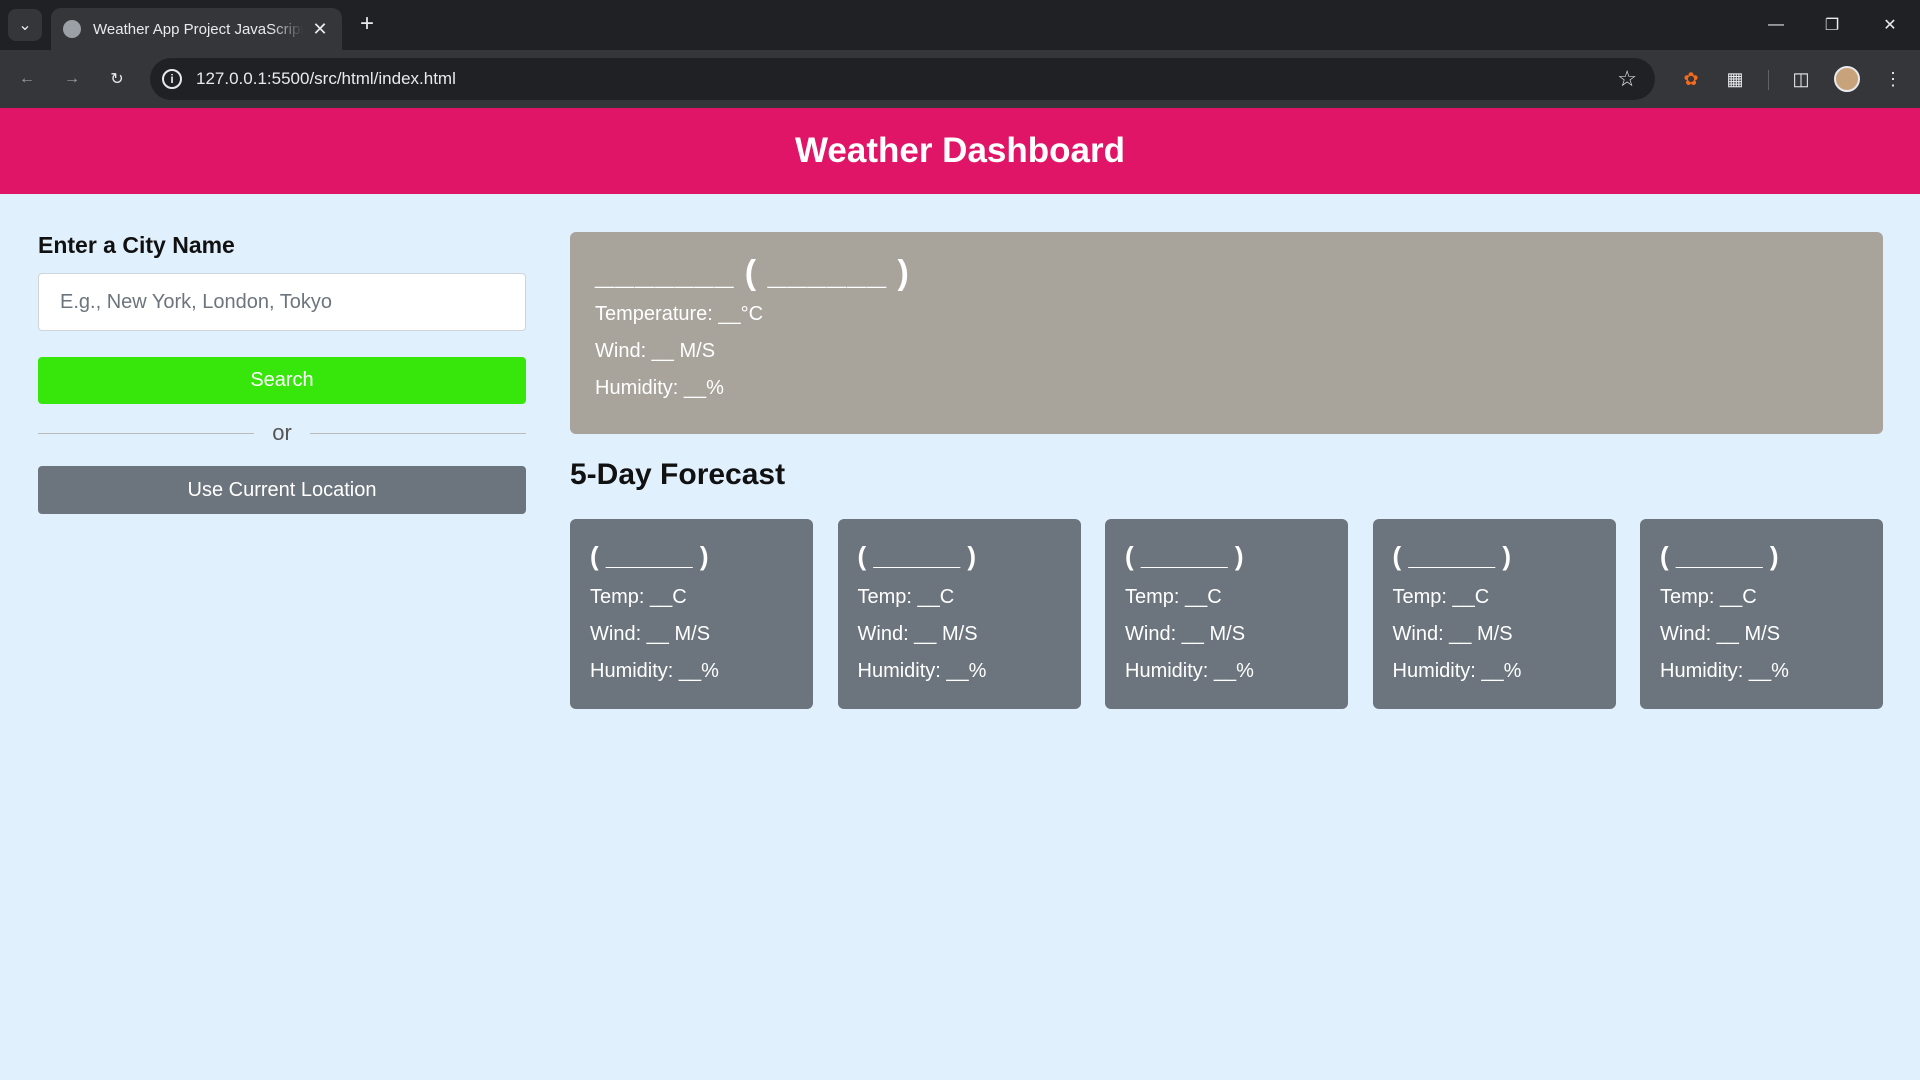  I want to click on reload-icon: ↻, so click(117, 79).